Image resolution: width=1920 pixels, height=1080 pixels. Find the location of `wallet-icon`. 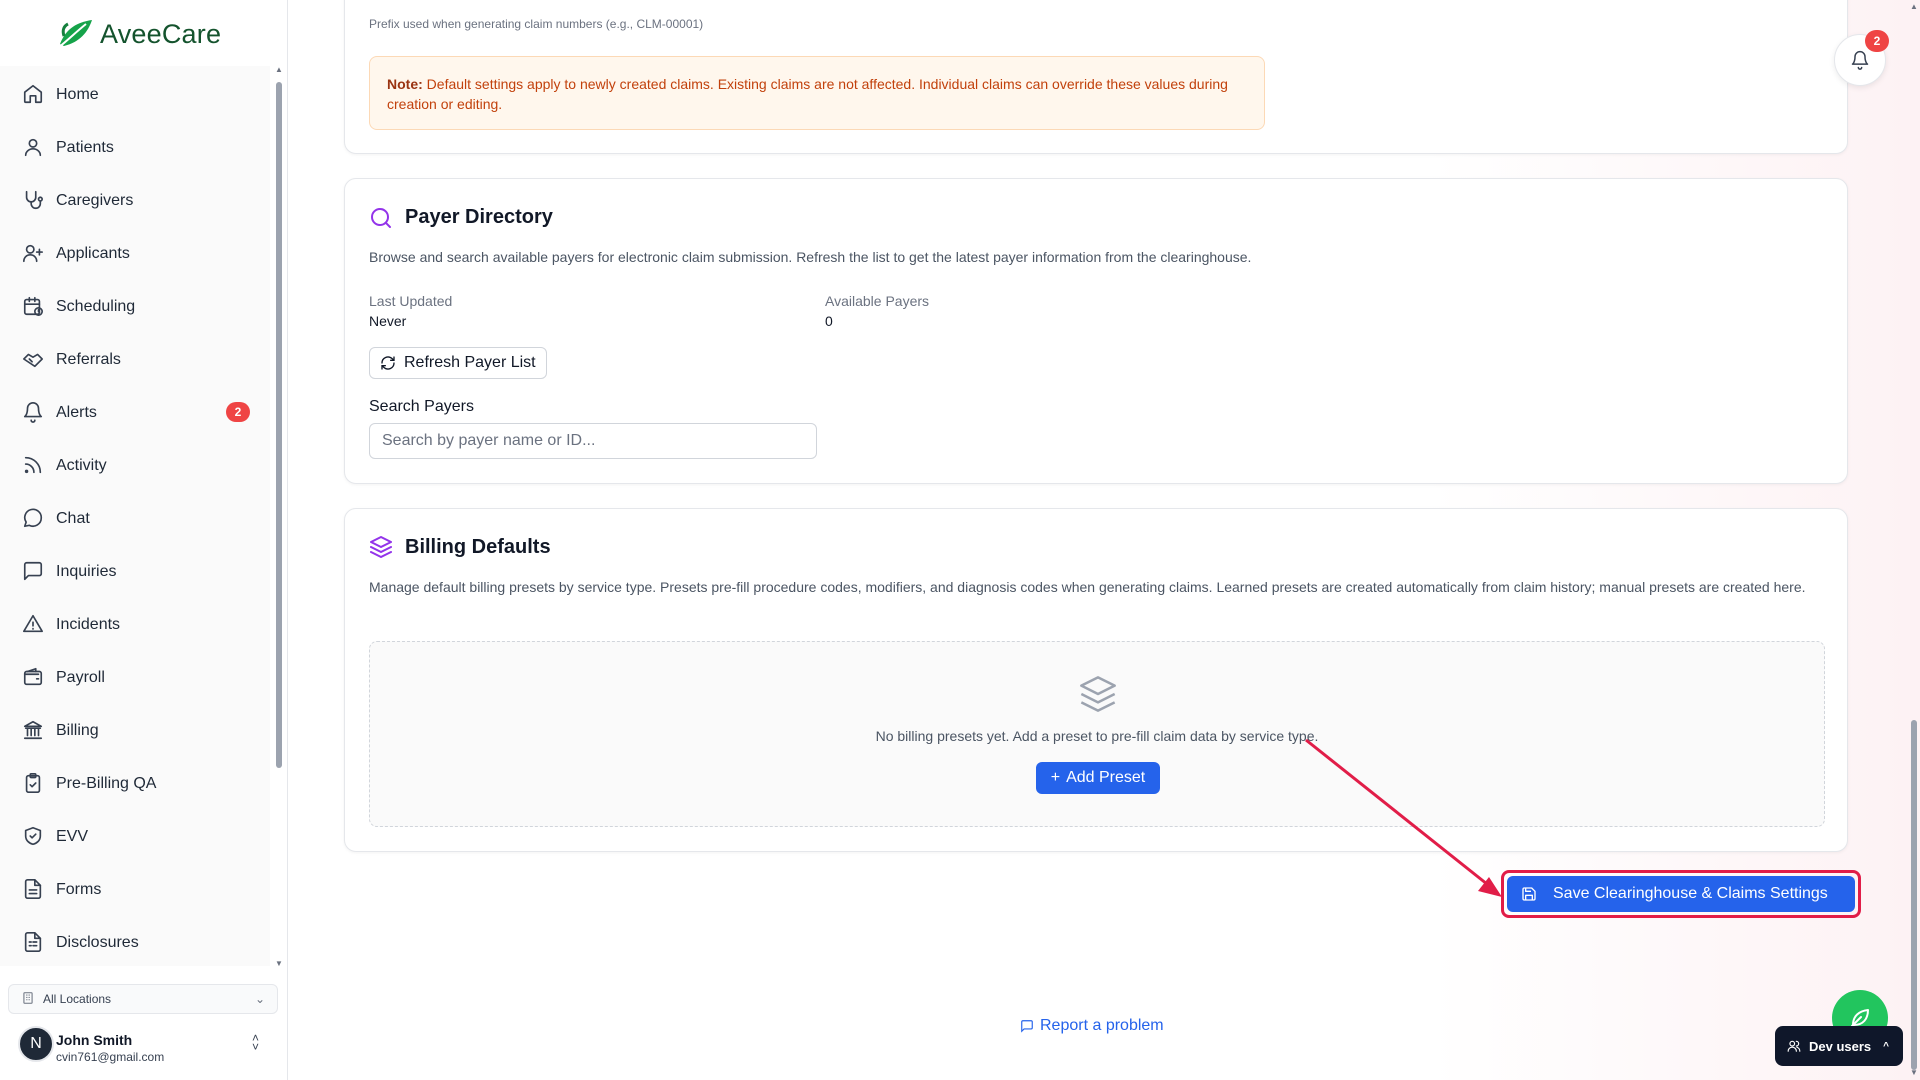

wallet-icon is located at coordinates (34, 678).